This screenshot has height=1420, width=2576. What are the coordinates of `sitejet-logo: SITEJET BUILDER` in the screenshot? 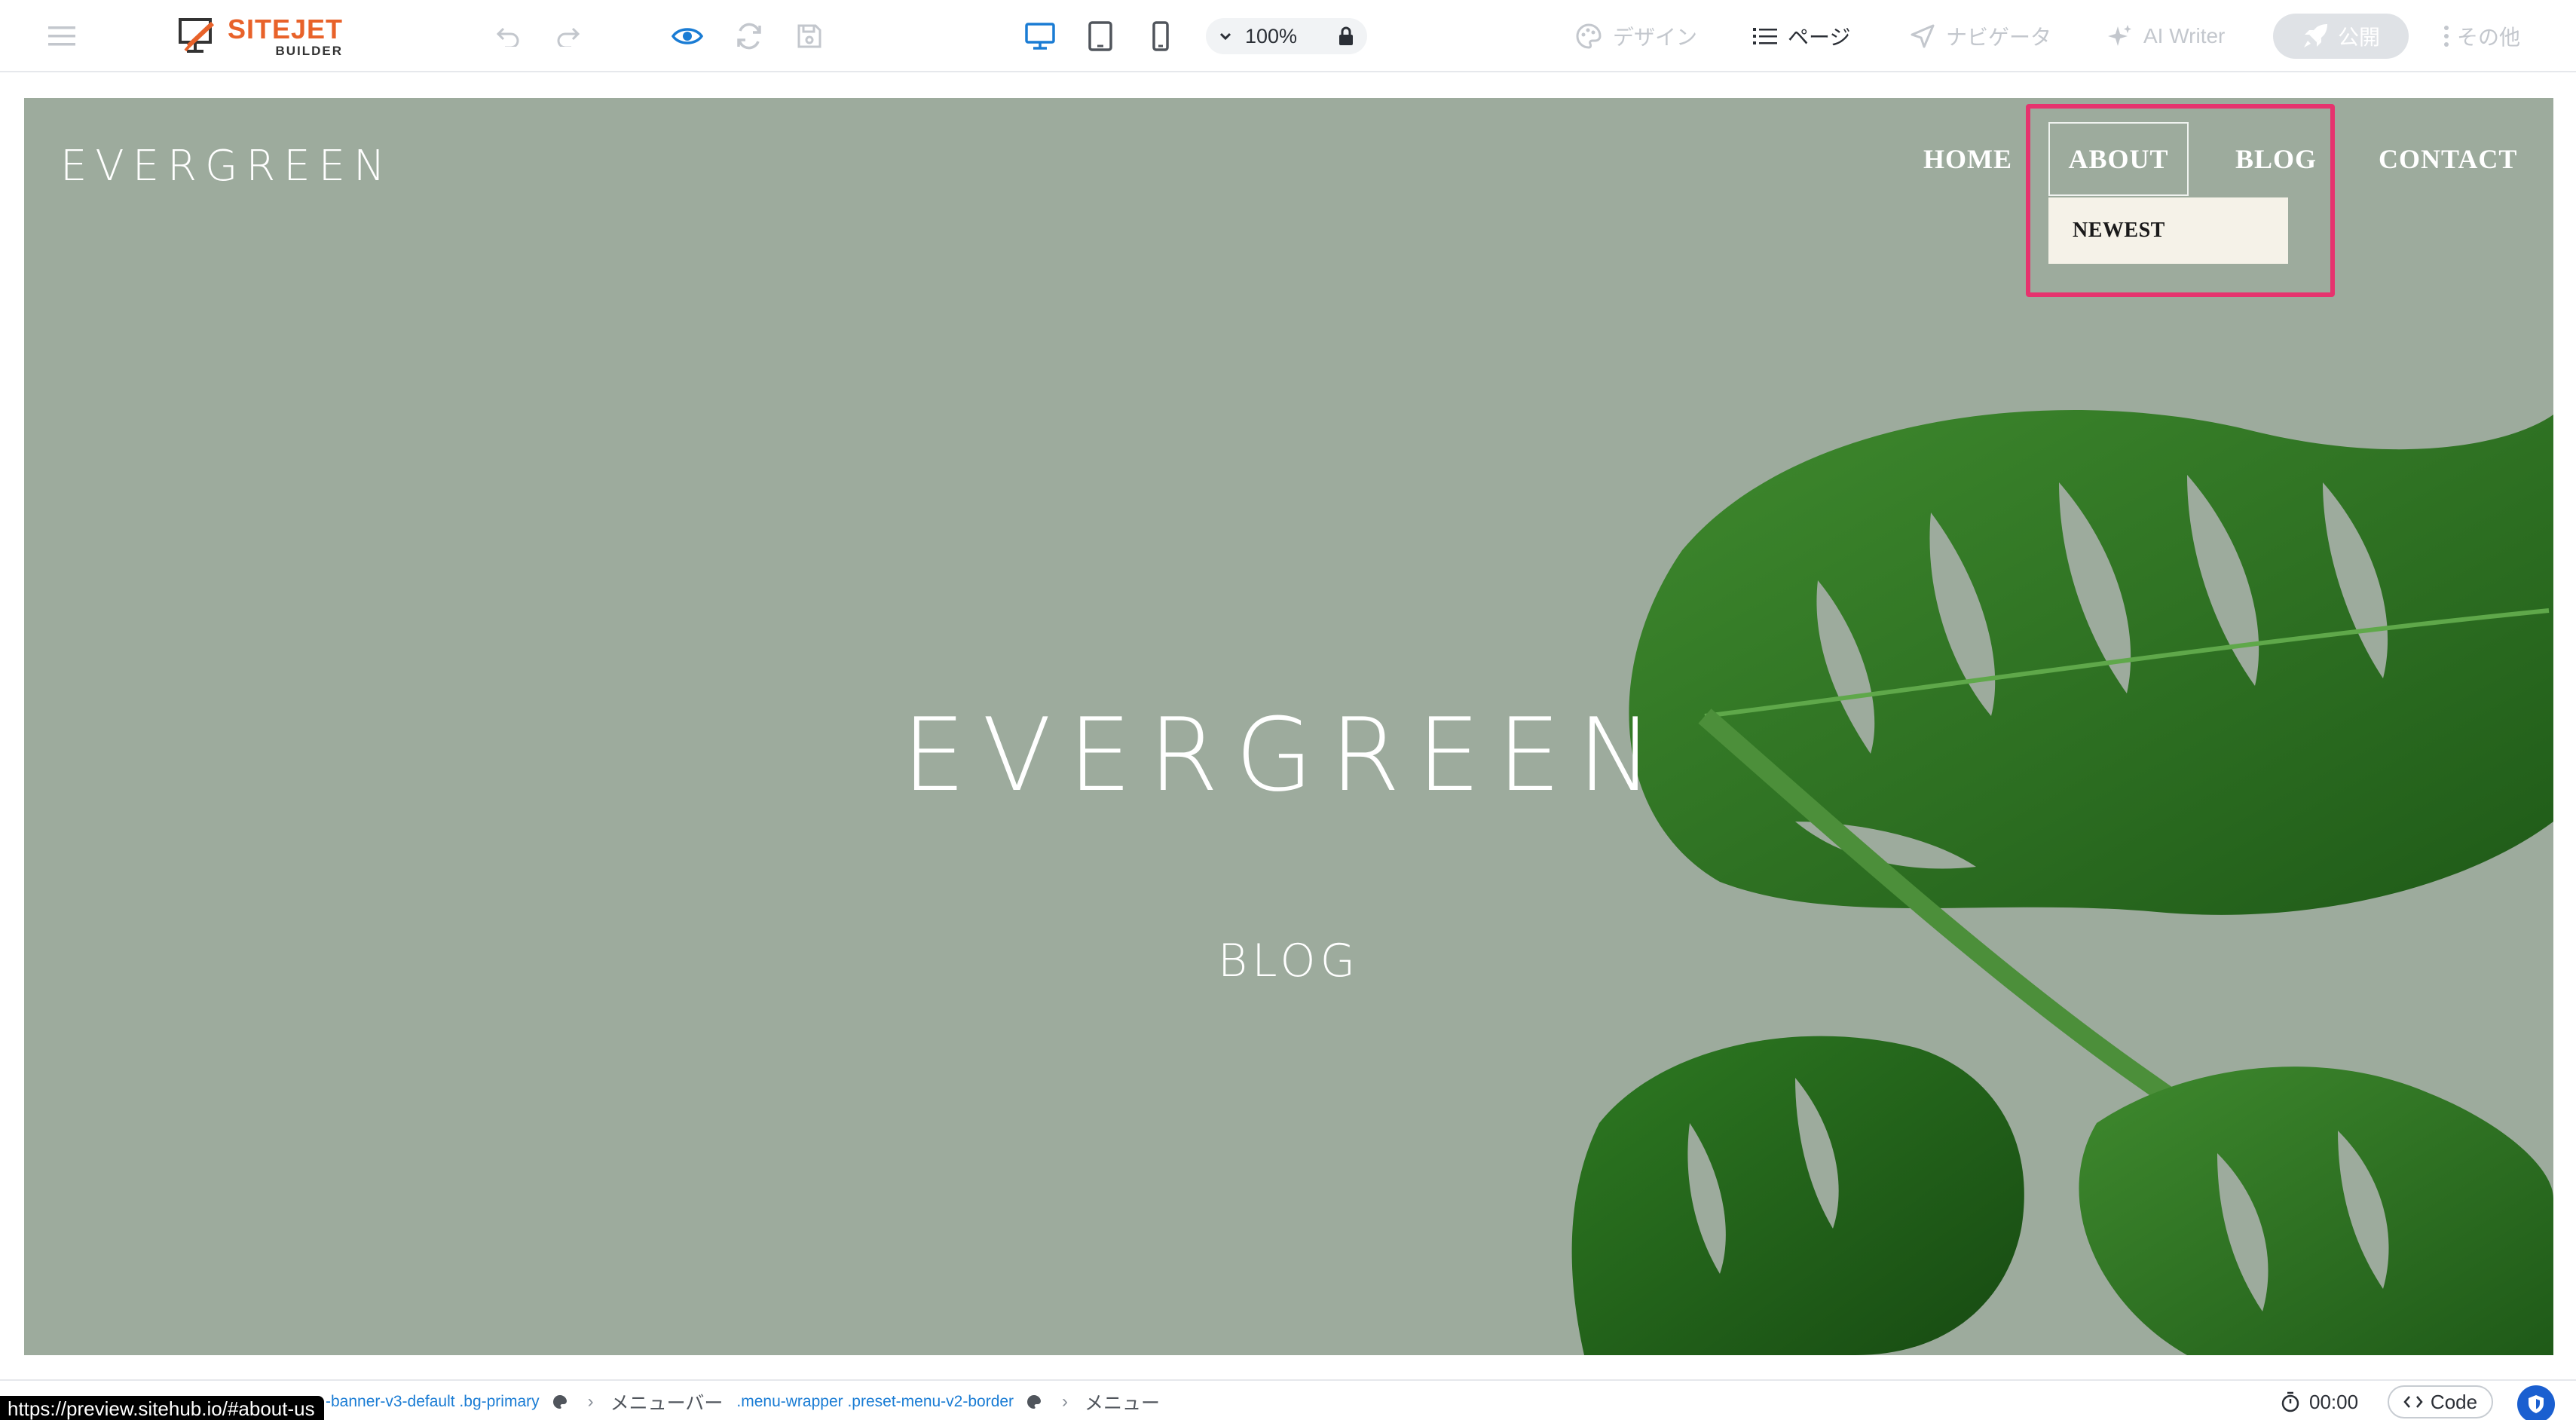 It's located at (260, 36).